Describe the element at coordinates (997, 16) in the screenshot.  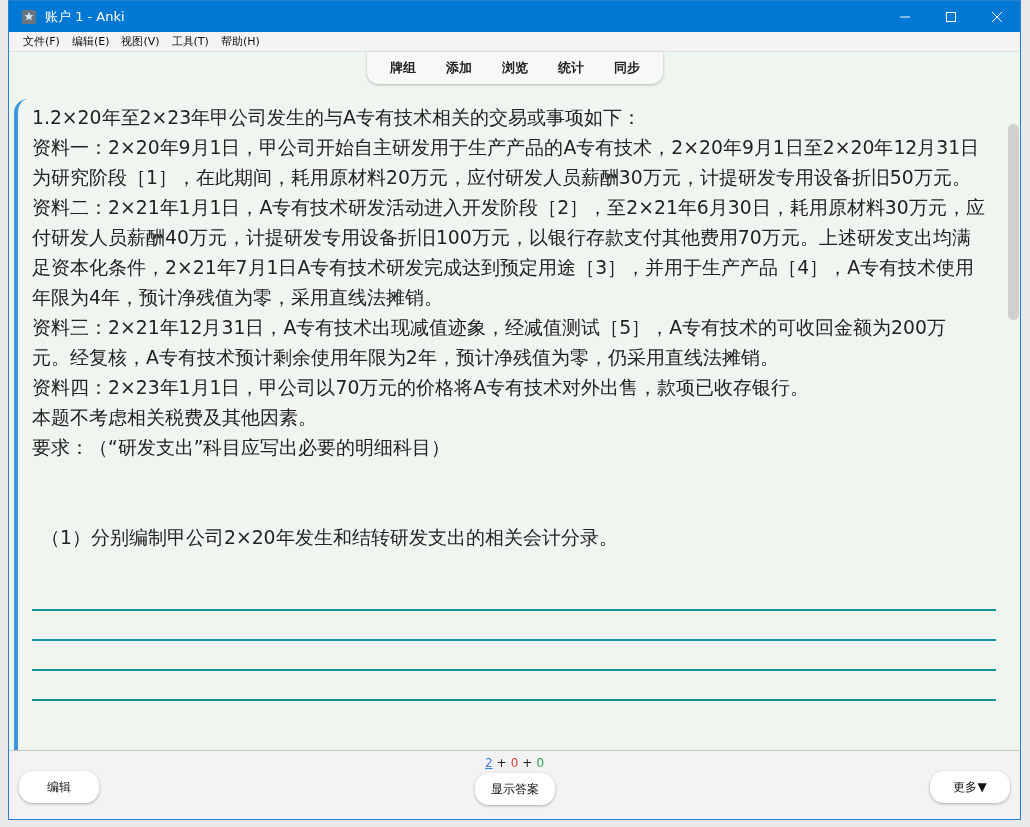
I see `close-icon` at that location.